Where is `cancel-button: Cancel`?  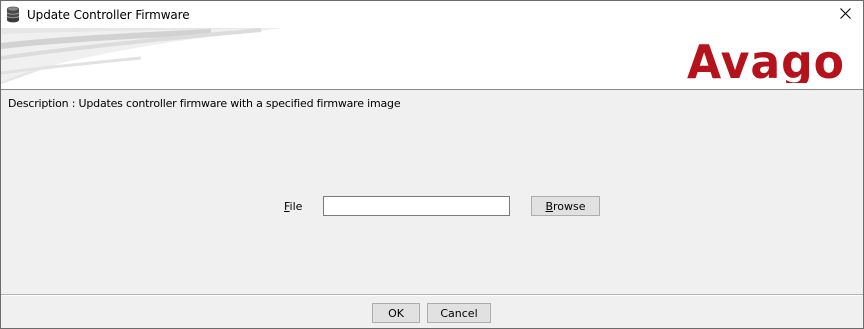 cancel-button: Cancel is located at coordinates (459, 313).